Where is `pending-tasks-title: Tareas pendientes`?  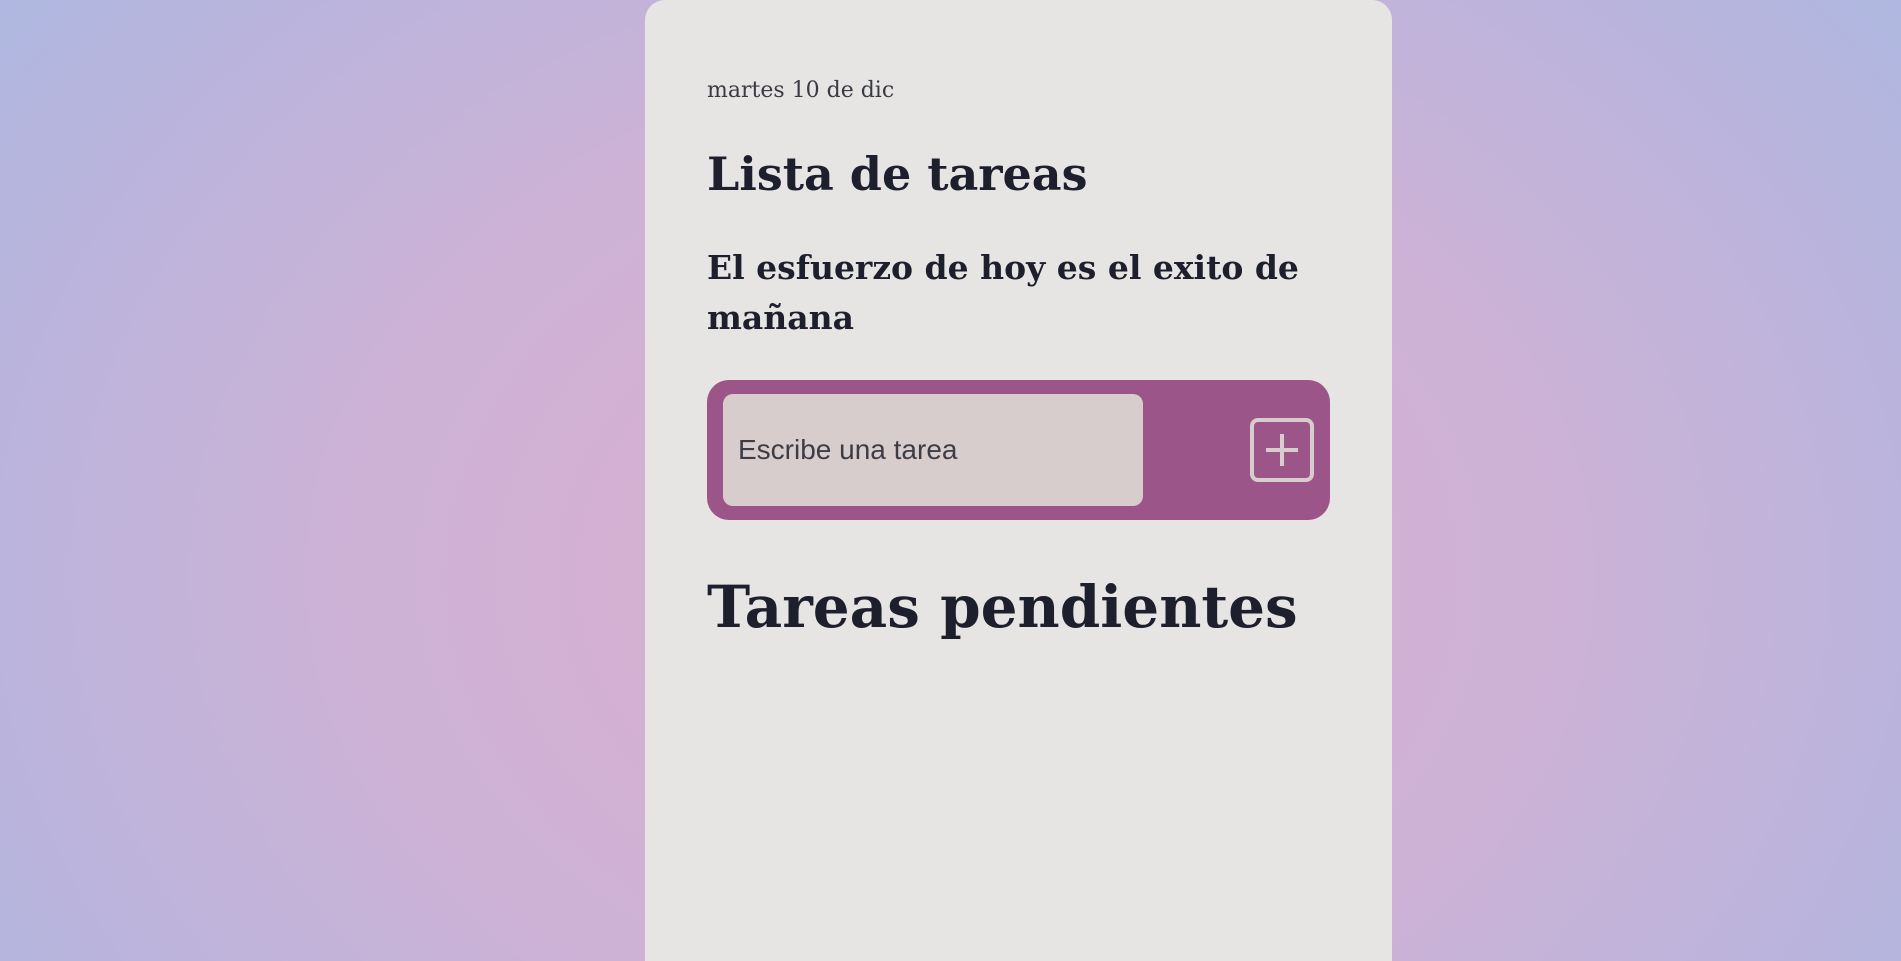 pending-tasks-title: Tareas pendientes is located at coordinates (1002, 607).